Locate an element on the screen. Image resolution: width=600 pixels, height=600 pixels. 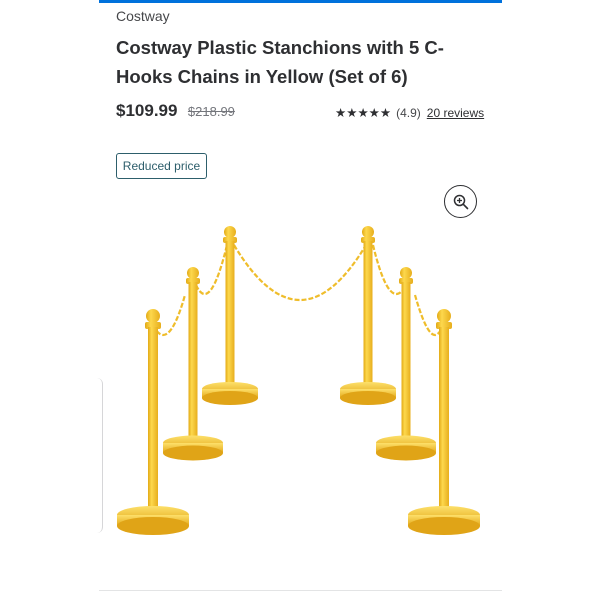
zoom-in-icon is located at coordinates (460, 201).